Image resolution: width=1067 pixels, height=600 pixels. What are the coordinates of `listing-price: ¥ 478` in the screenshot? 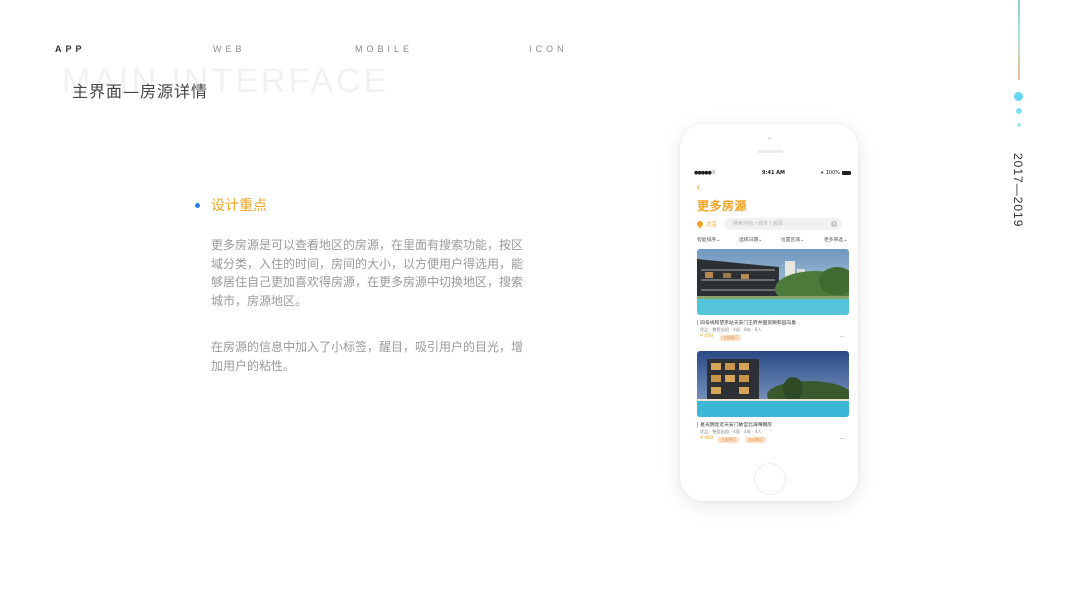 It's located at (707, 336).